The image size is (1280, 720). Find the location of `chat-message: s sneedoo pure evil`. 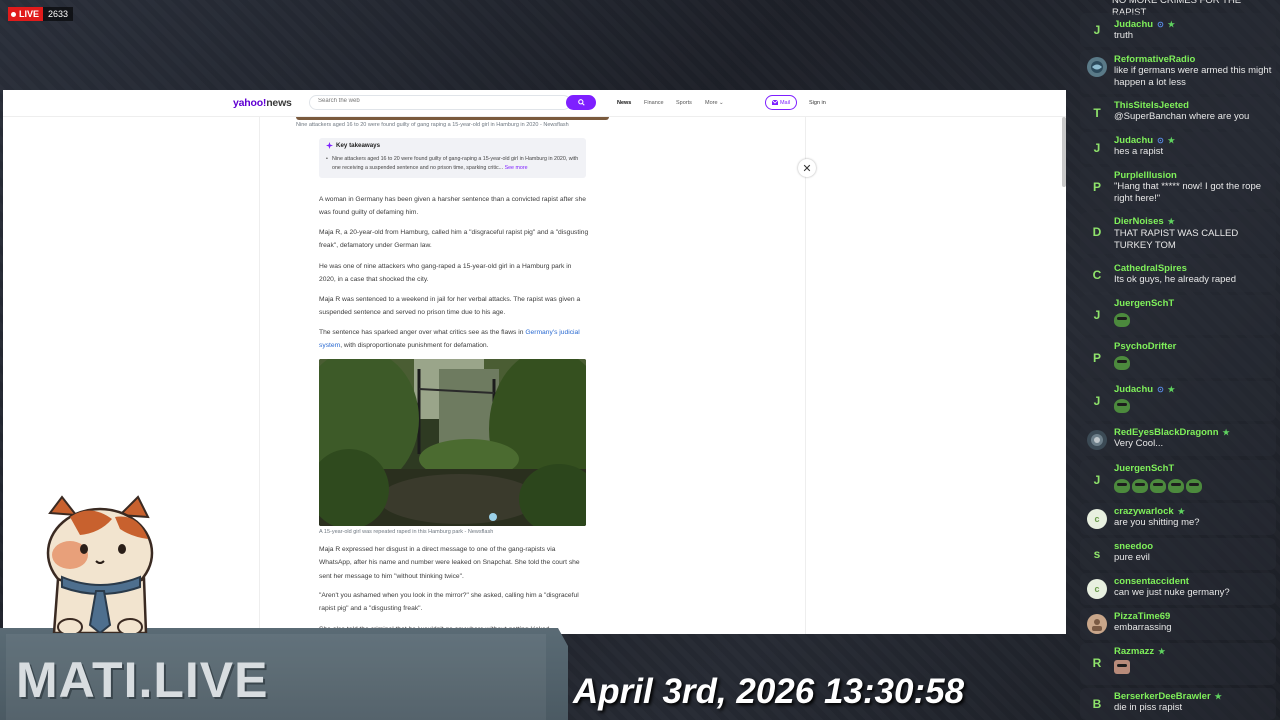

chat-message: s sneedoo pure evil is located at coordinates (1178, 554).